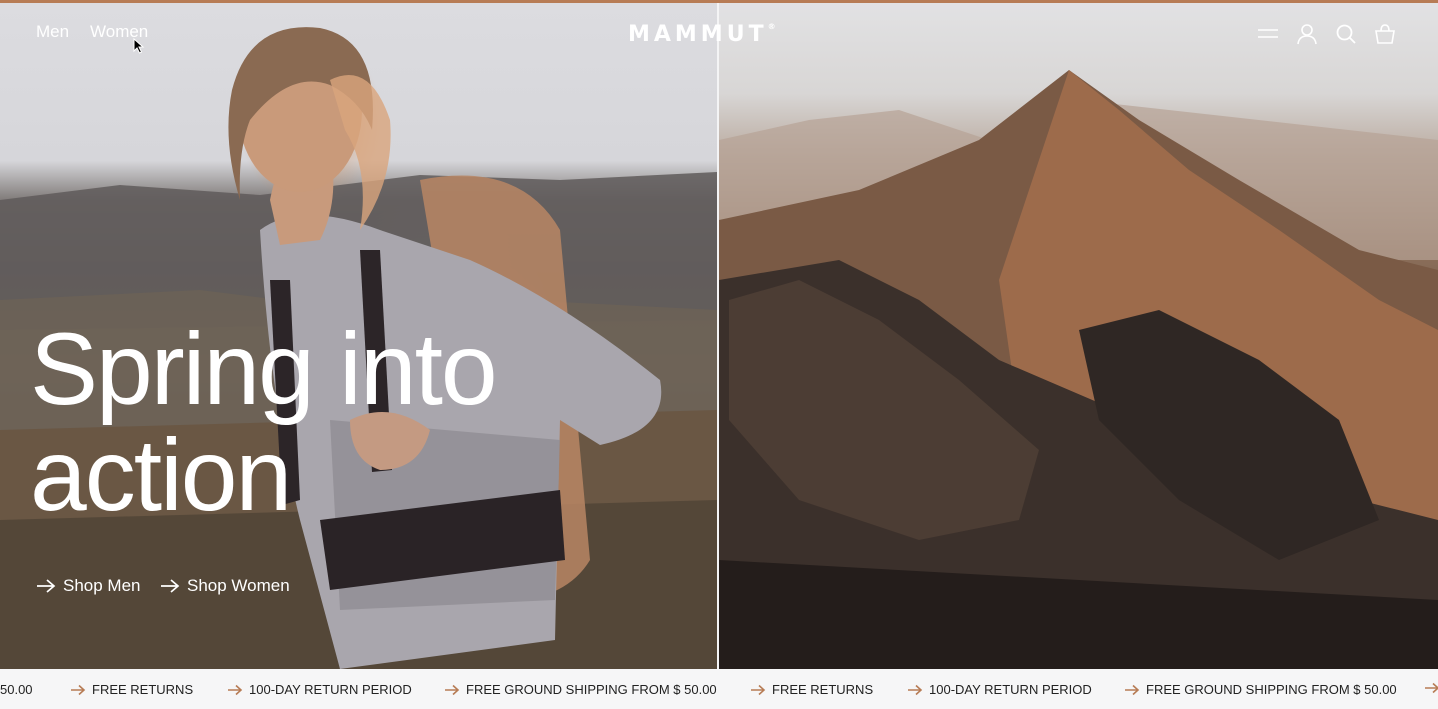  Describe the element at coordinates (1346, 34) in the screenshot. I see `search-icon` at that location.